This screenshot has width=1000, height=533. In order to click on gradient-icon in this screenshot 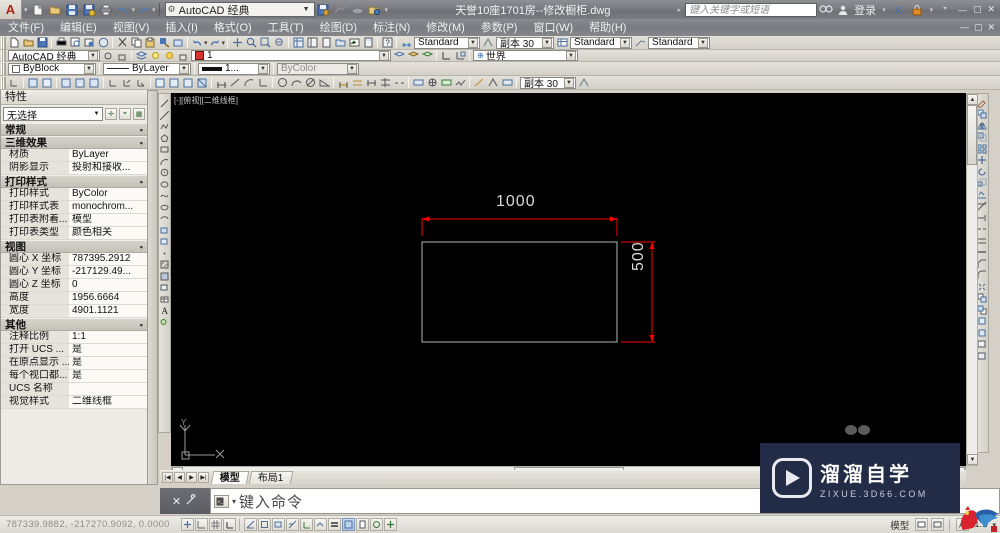, I will do `click(164, 276)`.